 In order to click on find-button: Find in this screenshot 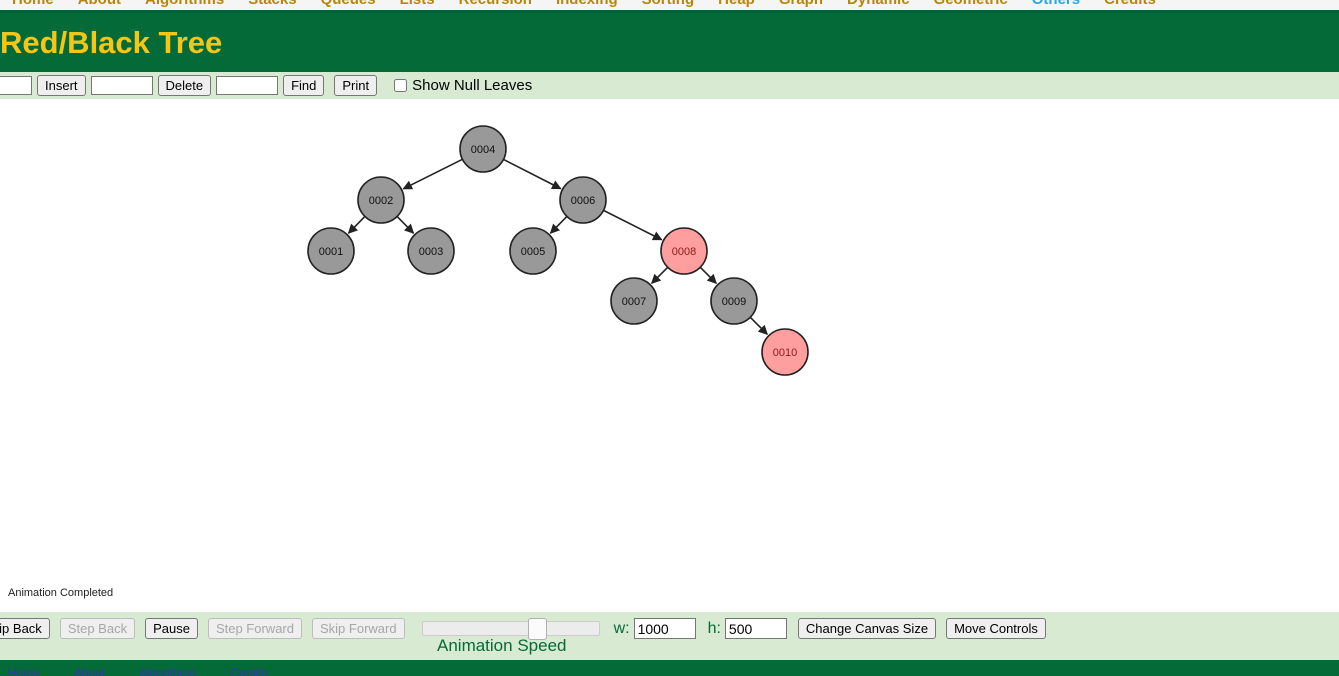, I will do `click(304, 85)`.